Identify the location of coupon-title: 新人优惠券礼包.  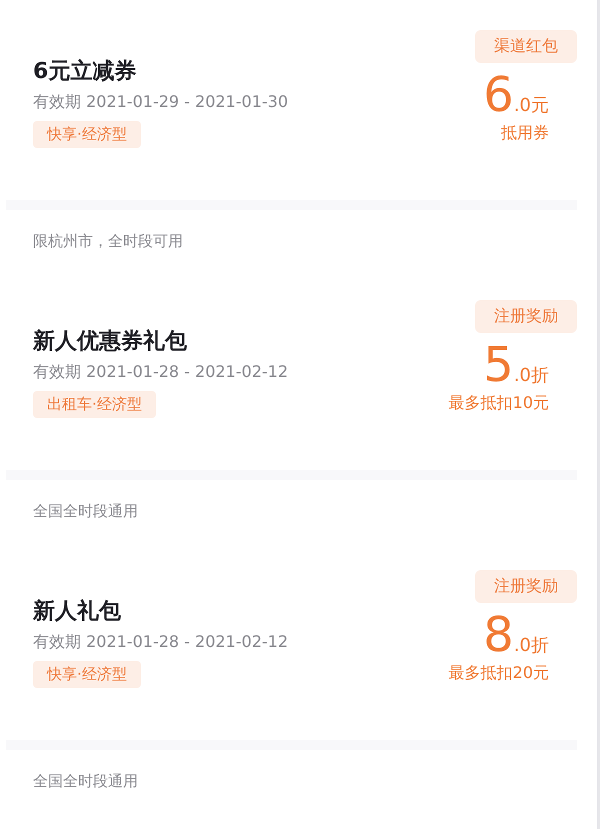
(110, 342).